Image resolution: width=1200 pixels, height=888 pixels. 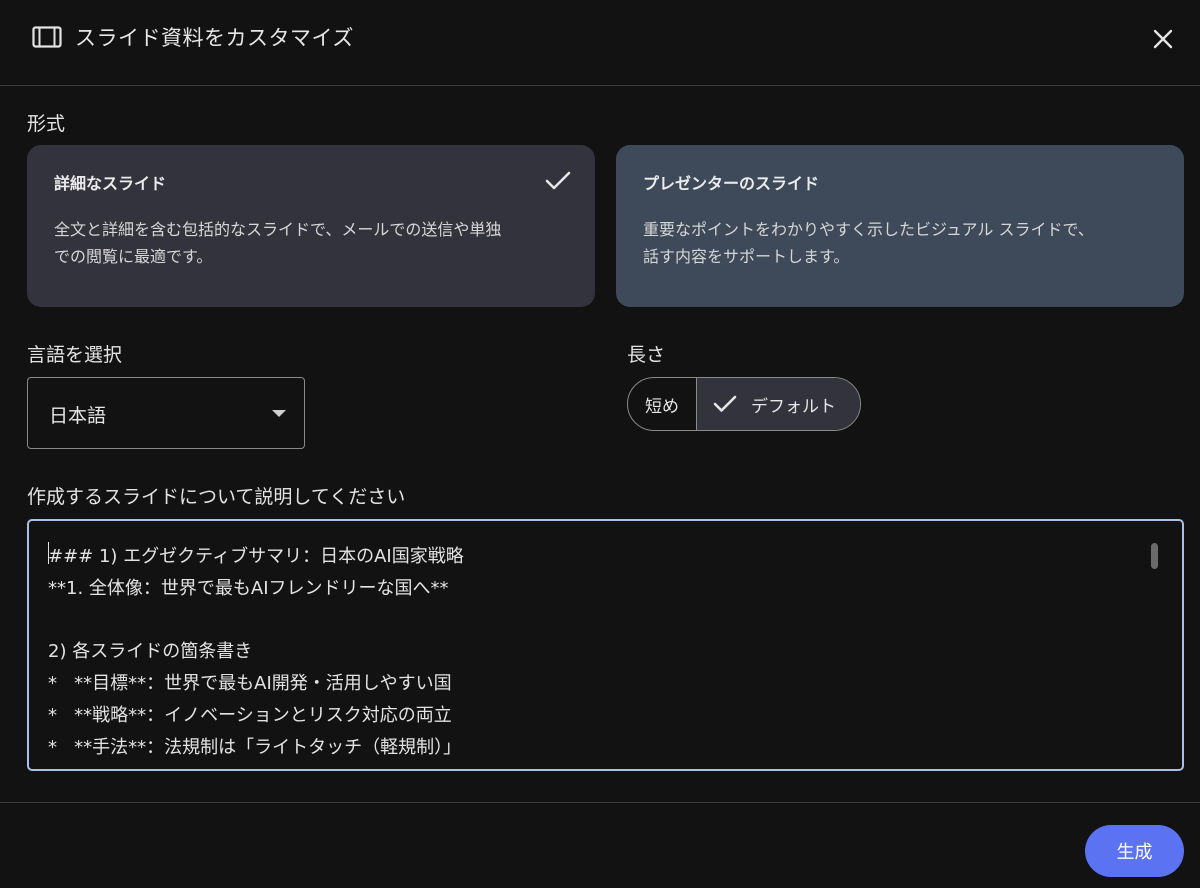 What do you see at coordinates (279, 413) in the screenshot?
I see `dropdown-arrow-icon` at bounding box center [279, 413].